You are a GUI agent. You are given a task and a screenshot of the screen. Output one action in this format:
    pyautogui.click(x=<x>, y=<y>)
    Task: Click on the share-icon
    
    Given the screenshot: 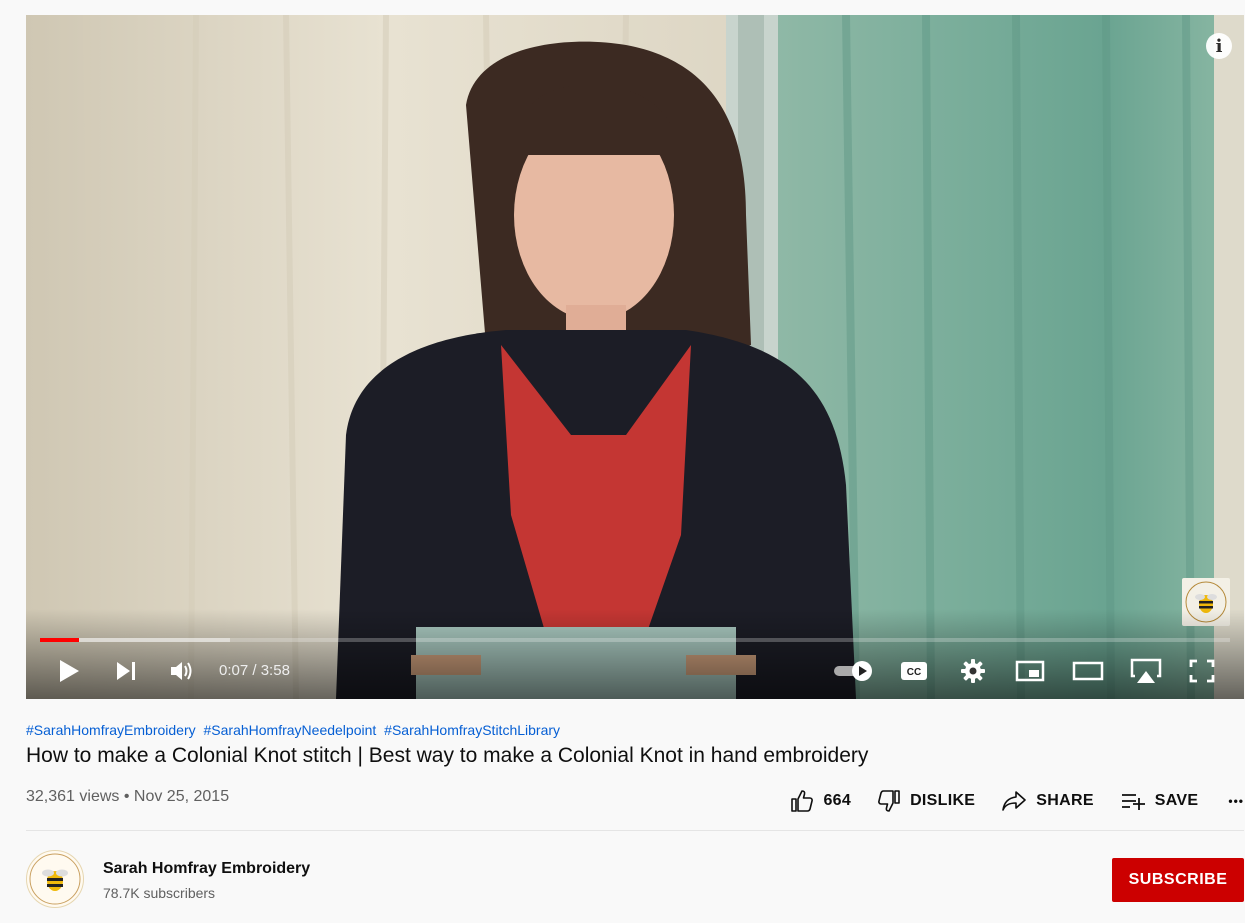 What is the action you would take?
    pyautogui.click(x=1014, y=801)
    